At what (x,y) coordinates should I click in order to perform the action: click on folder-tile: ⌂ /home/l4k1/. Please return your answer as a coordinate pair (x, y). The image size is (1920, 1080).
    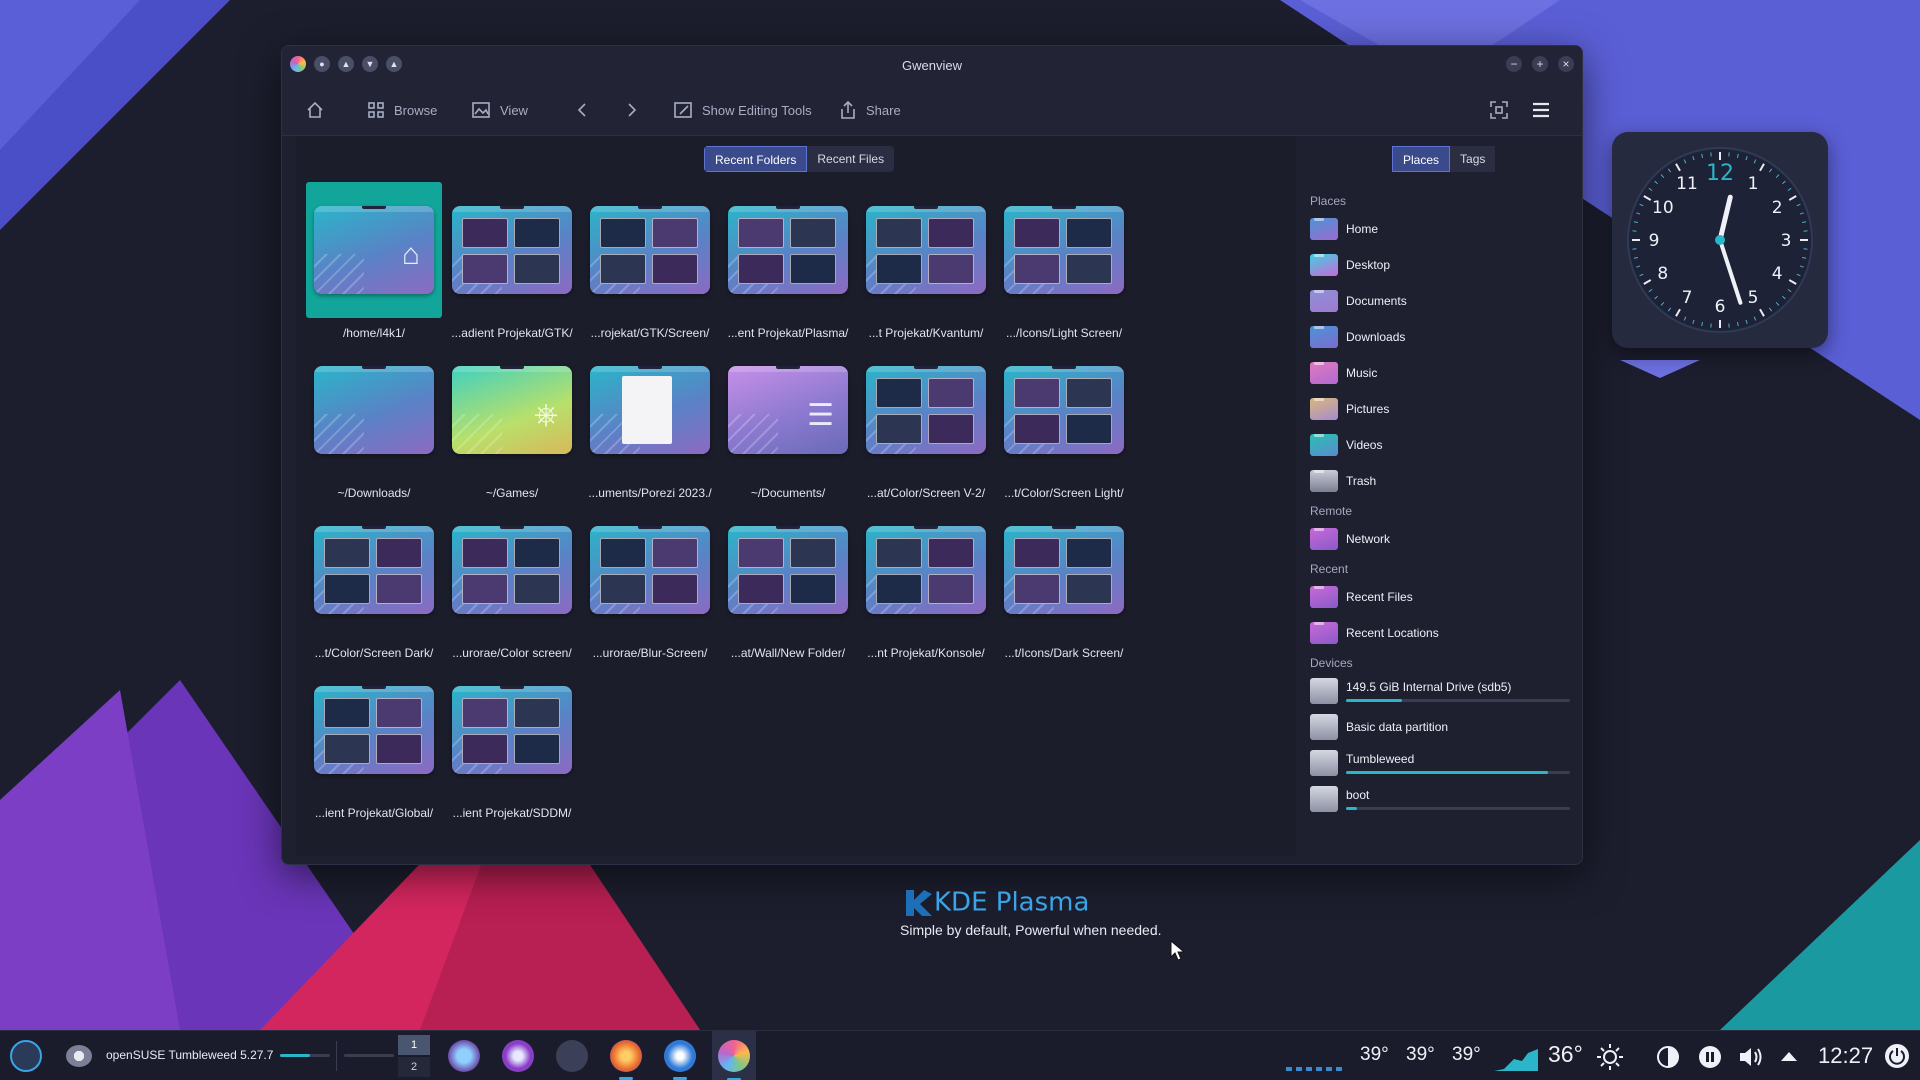
    Looking at the image, I should click on (374, 262).